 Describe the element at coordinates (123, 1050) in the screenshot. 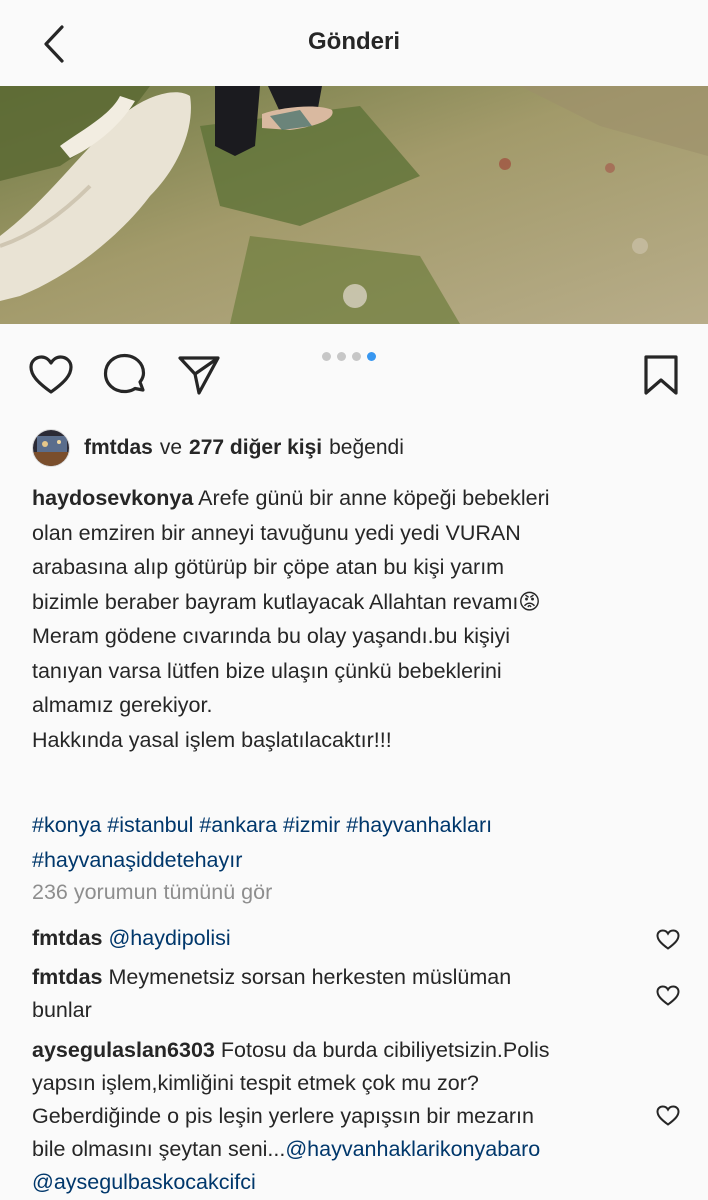

I see `comment-username: aysegulaslan6303` at that location.